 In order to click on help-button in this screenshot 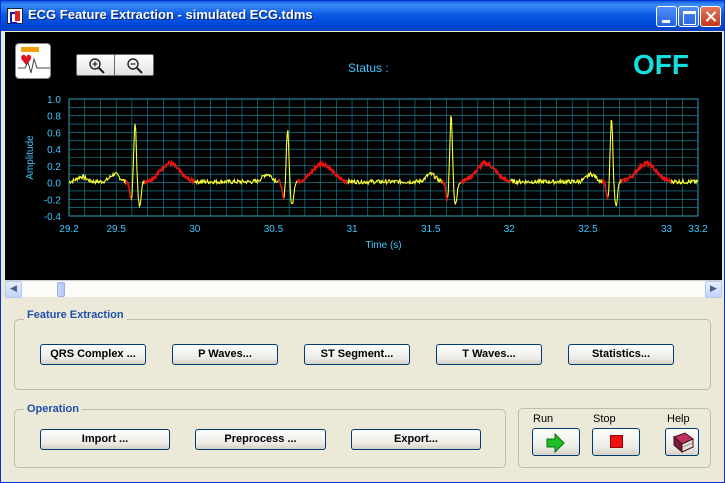, I will do `click(682, 442)`.